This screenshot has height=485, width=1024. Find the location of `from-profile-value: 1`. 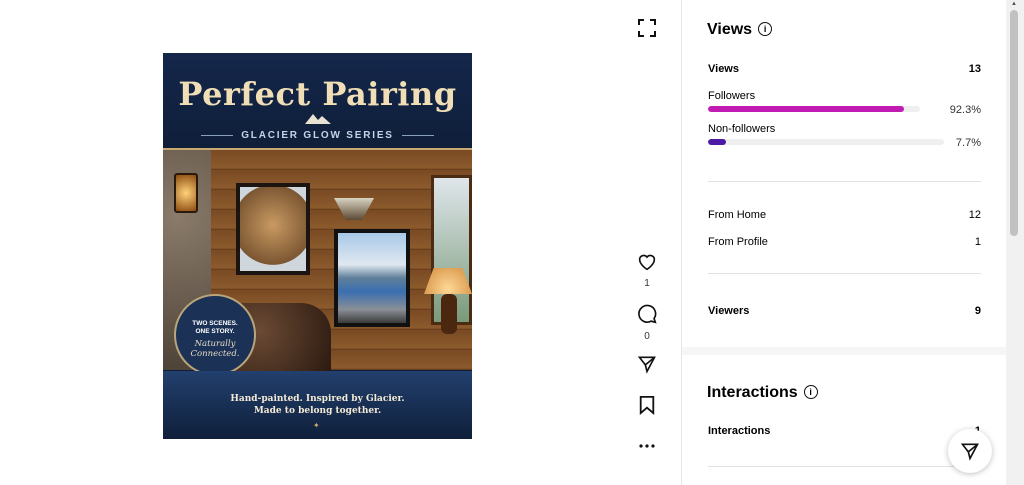

from-profile-value: 1 is located at coordinates (977, 242).